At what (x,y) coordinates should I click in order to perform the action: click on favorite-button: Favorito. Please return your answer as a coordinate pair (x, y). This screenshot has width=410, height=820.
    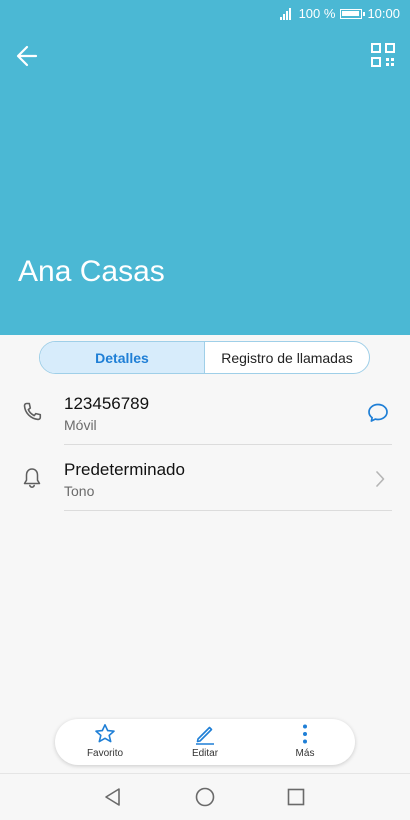
    Looking at the image, I should click on (105, 742).